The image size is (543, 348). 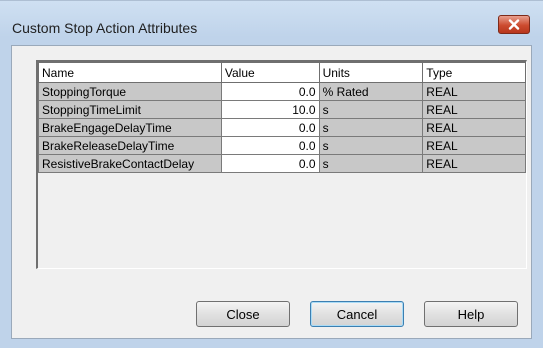 I want to click on table-row: BrakeEngageDelayTime 0.0 s REAL, so click(x=282, y=127).